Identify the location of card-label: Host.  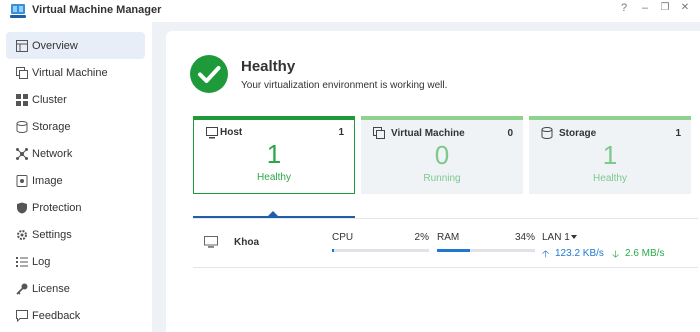
(231, 132).